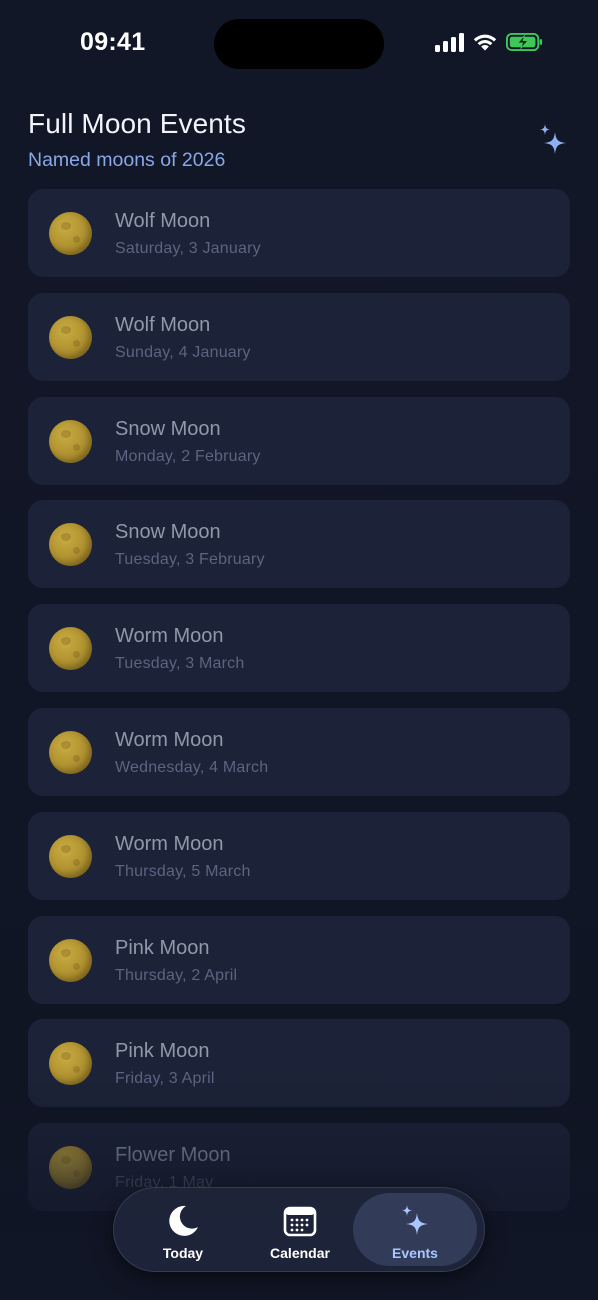 The image size is (598, 1300). What do you see at coordinates (524, 42) in the screenshot?
I see `battery-charging-icon` at bounding box center [524, 42].